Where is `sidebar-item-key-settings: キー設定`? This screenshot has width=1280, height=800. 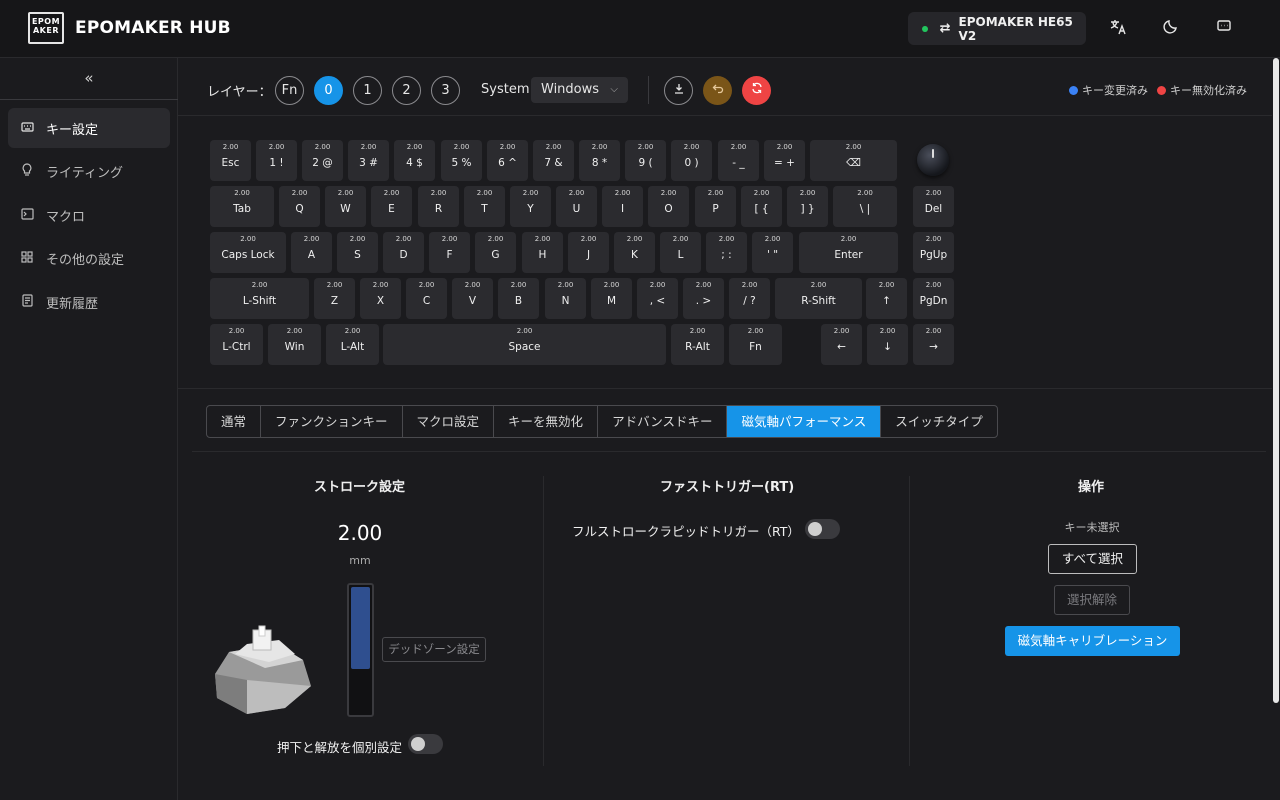 sidebar-item-key-settings: キー設定 is located at coordinates (89, 128).